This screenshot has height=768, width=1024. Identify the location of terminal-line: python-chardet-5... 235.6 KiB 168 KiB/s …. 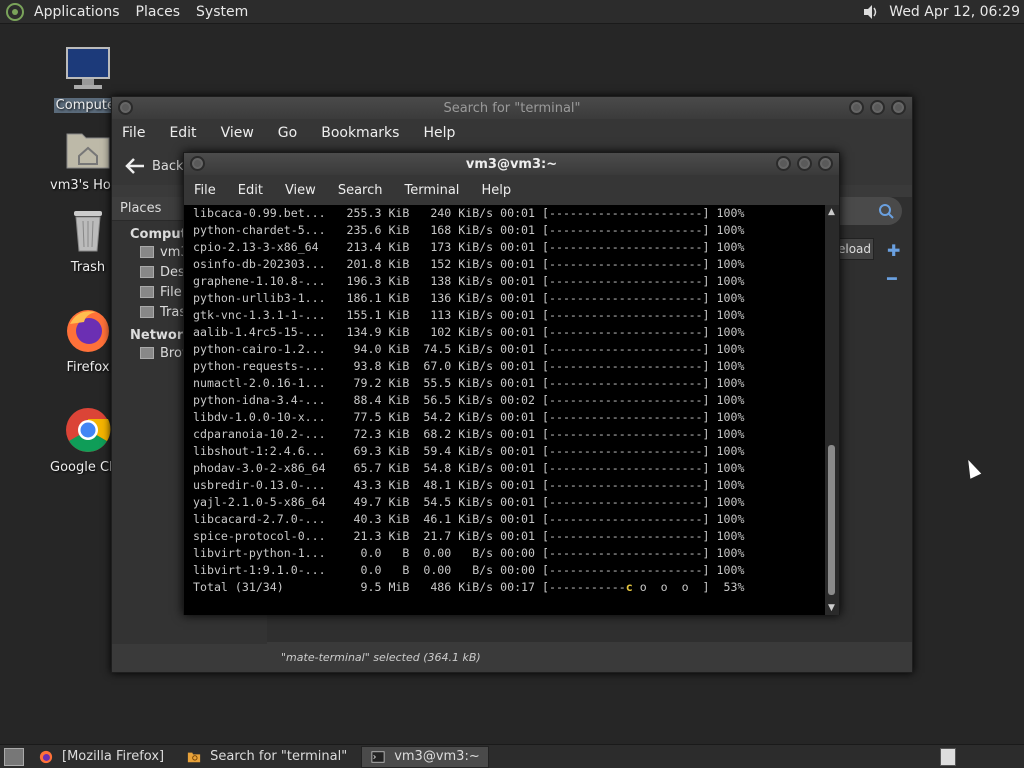
(469, 230).